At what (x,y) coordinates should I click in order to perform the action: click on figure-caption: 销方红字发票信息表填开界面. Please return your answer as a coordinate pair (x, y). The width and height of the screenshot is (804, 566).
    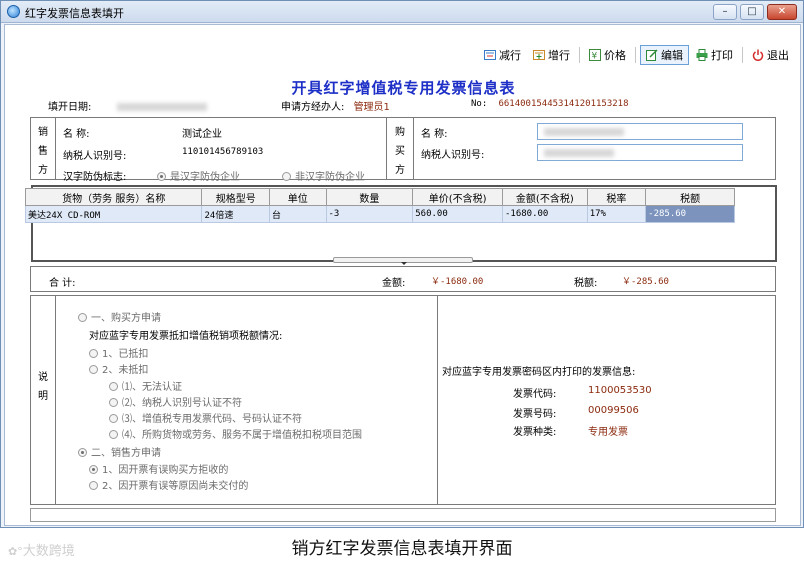
    Looking at the image, I should click on (402, 549).